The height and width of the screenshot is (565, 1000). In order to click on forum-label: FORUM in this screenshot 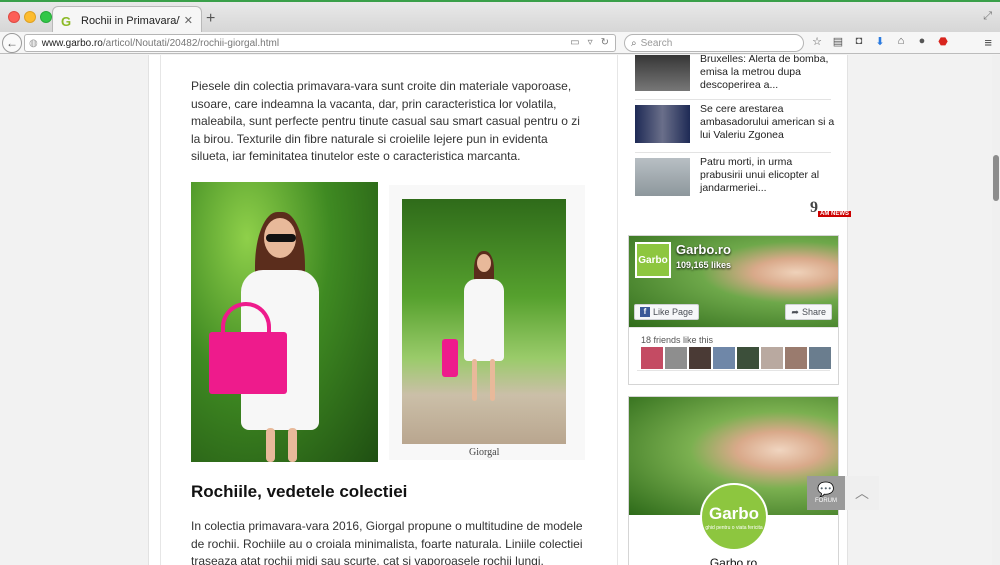, I will do `click(826, 501)`.